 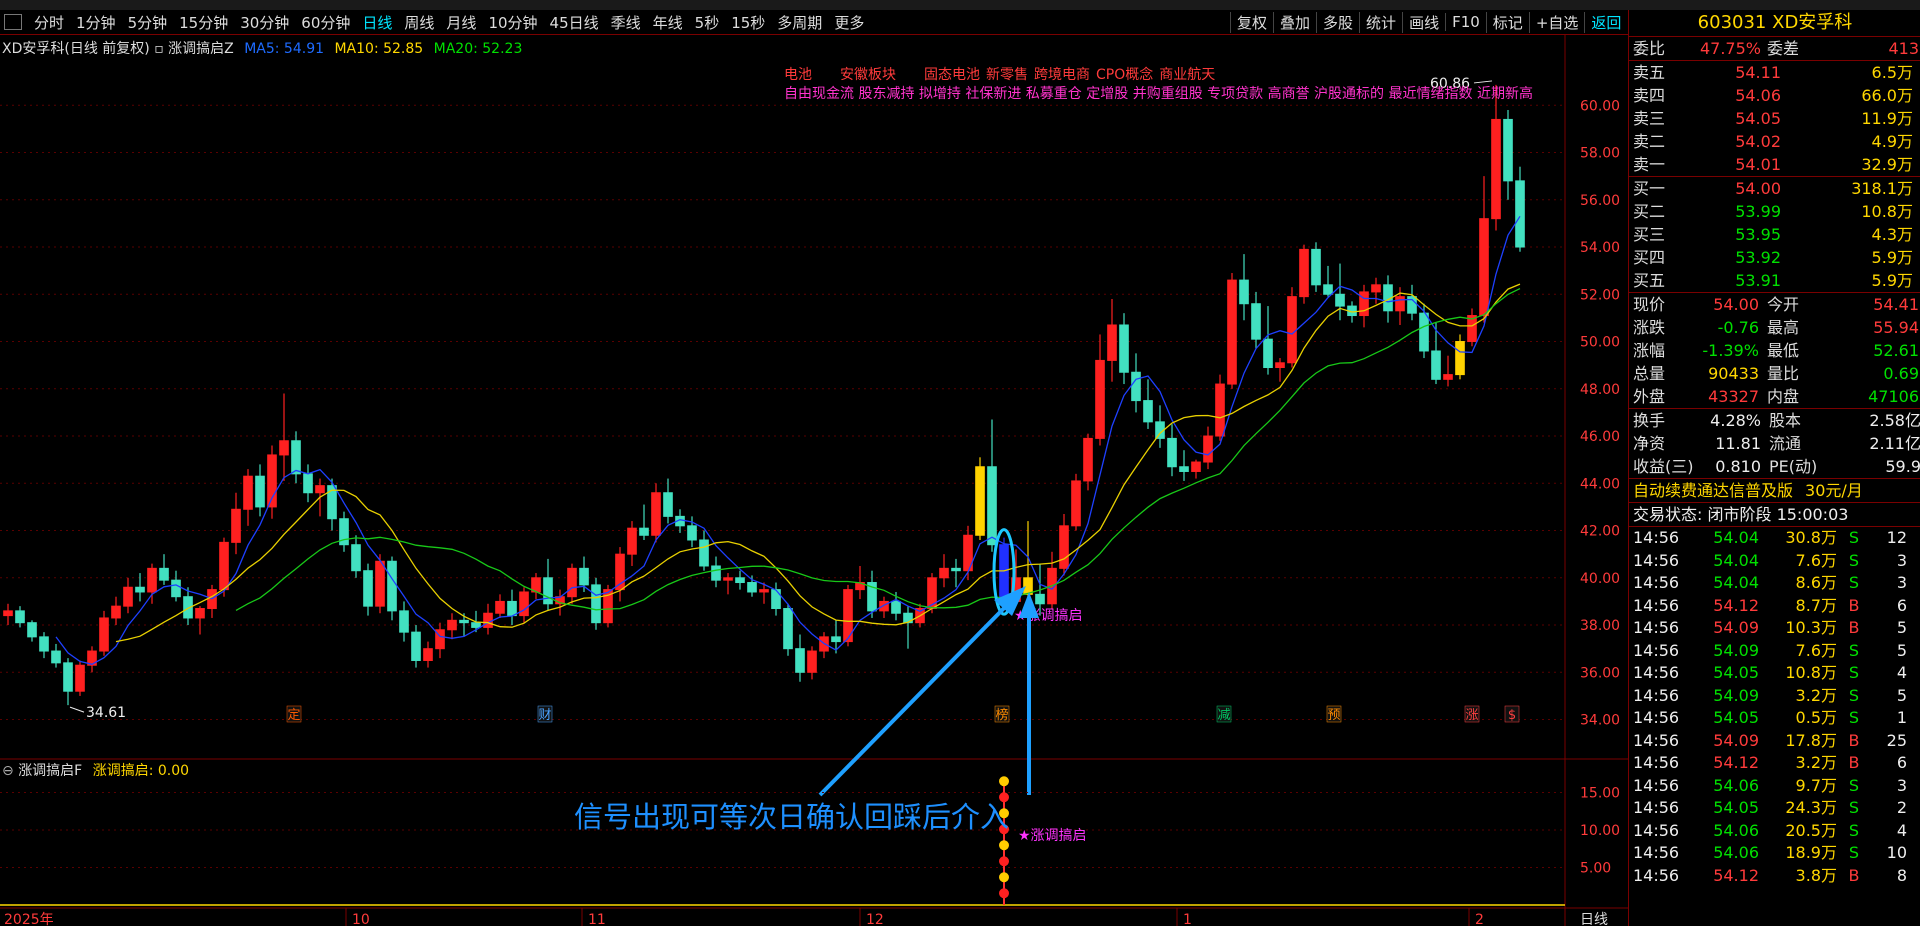 What do you see at coordinates (1465, 22) in the screenshot?
I see `tool-button-5: F10` at bounding box center [1465, 22].